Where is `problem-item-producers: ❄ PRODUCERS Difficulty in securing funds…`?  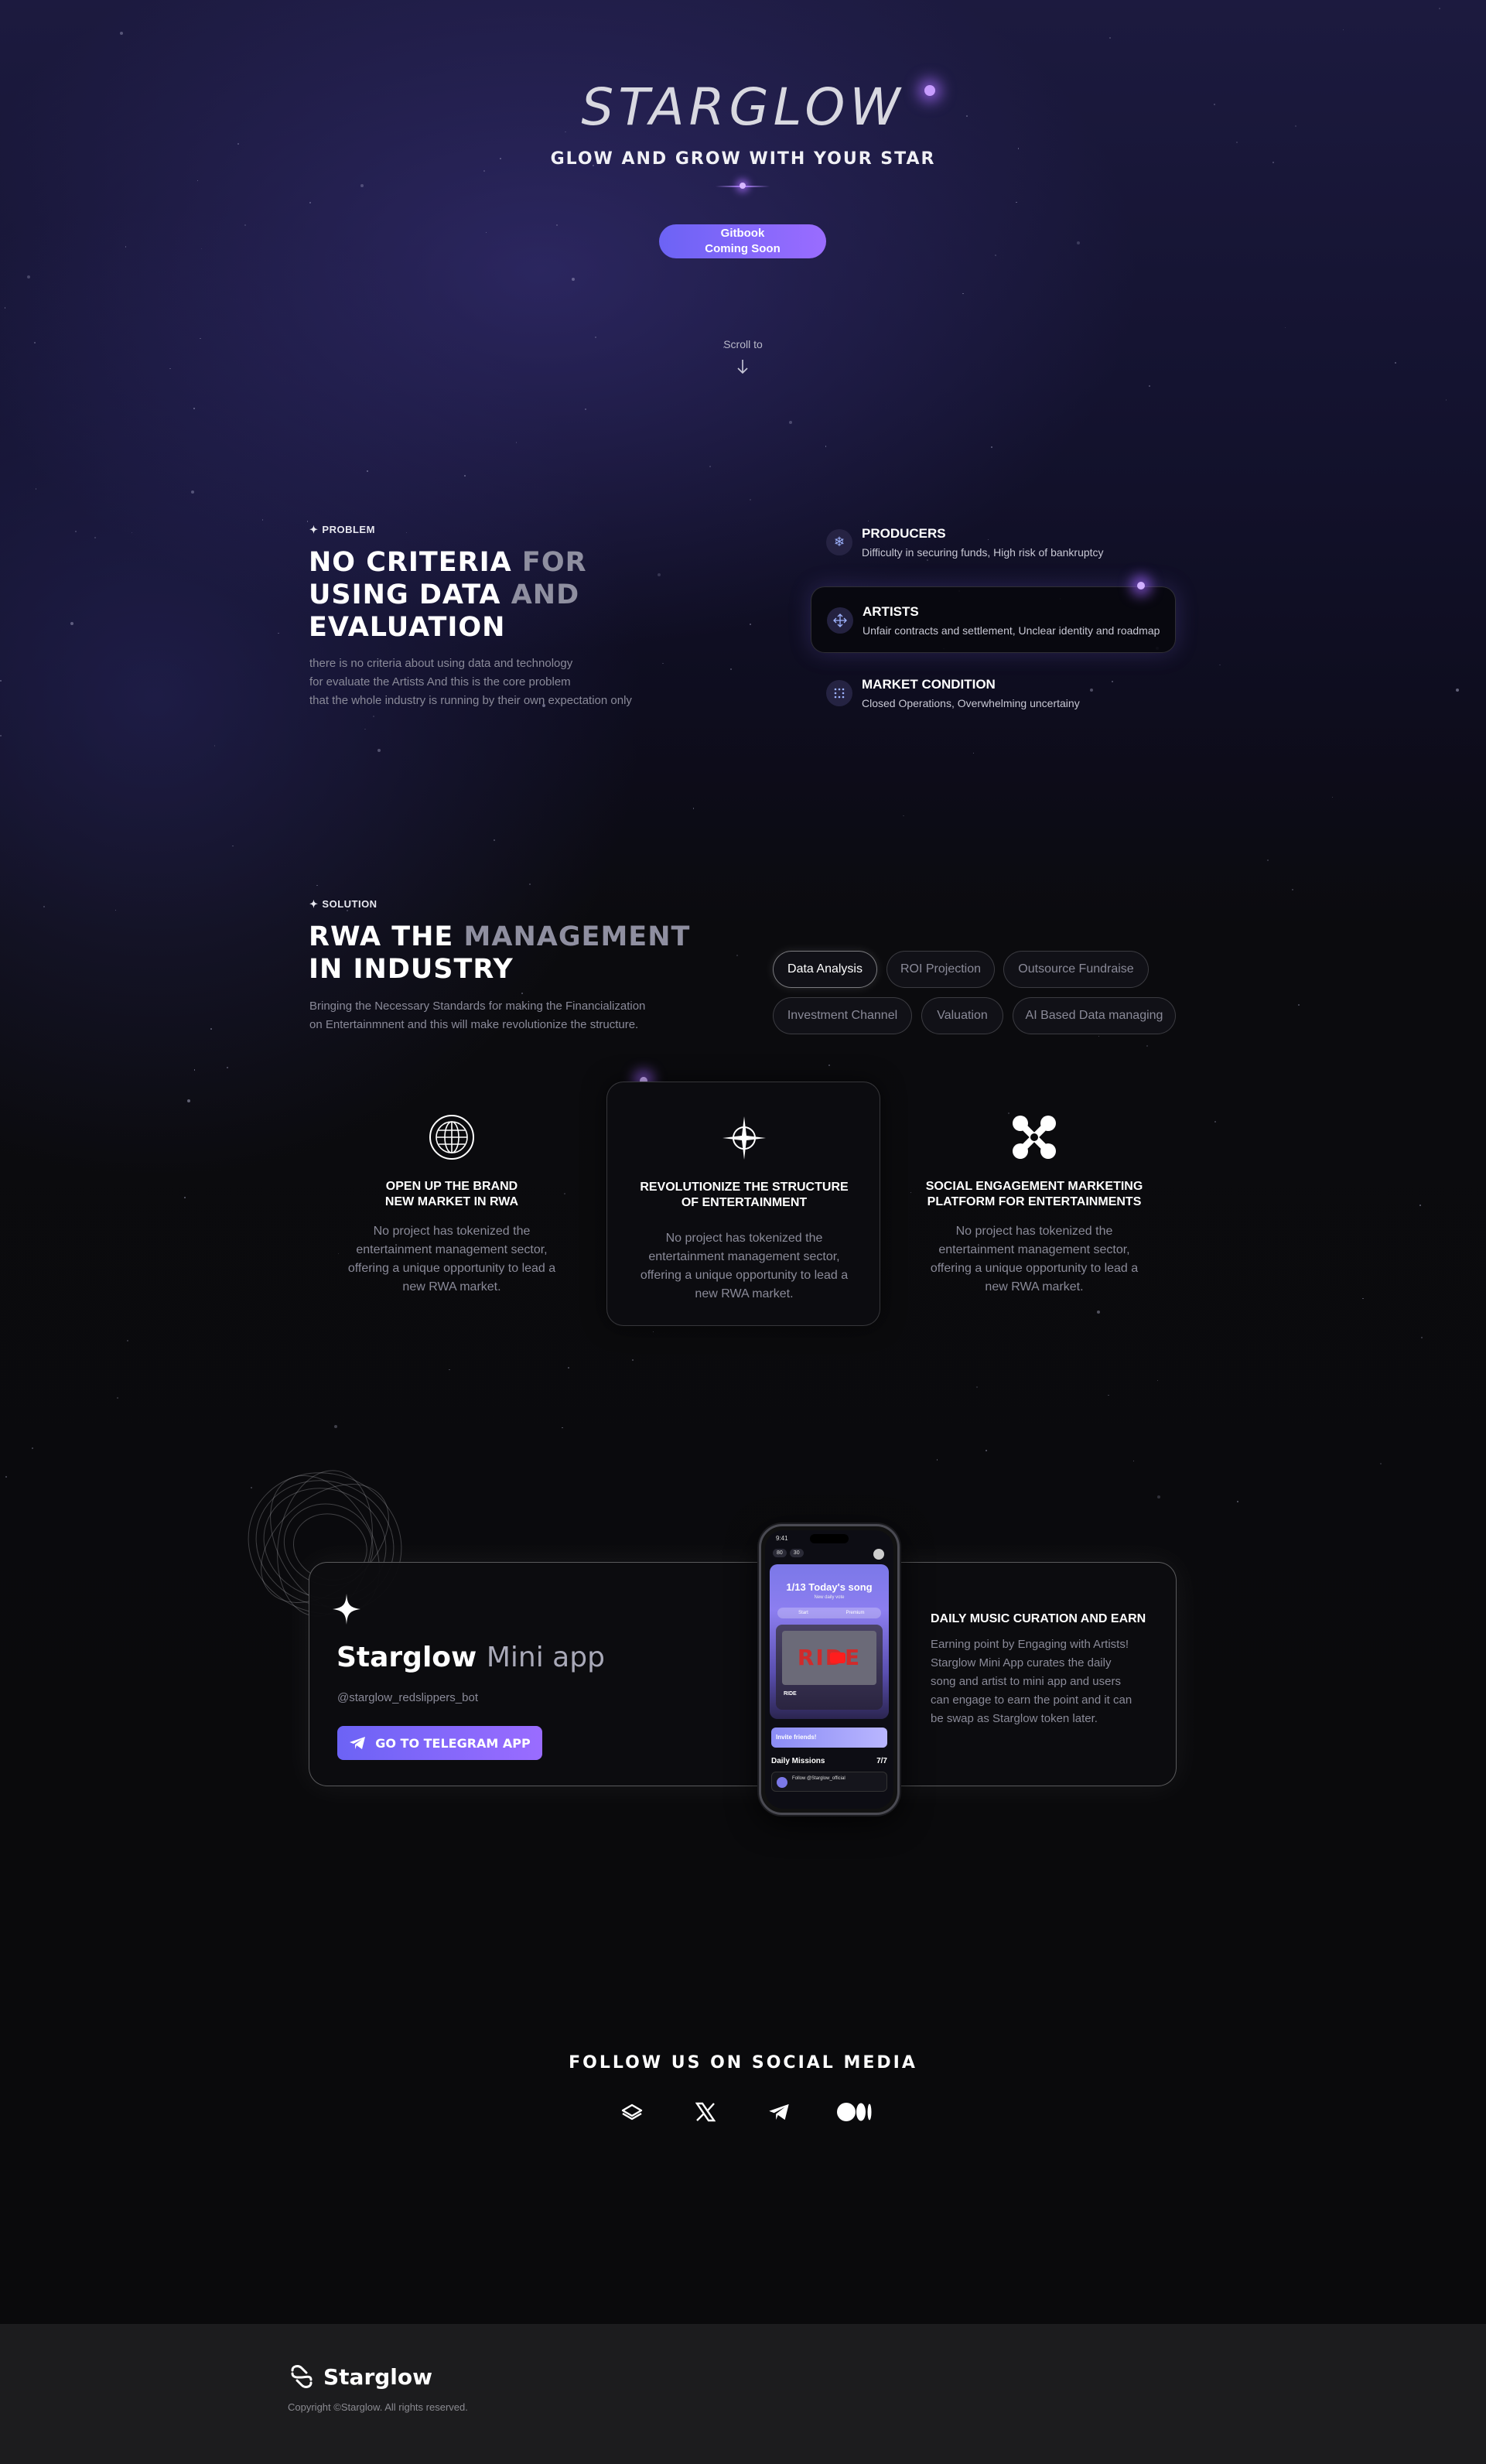 problem-item-producers: ❄ PRODUCERS Difficulty in securing funds… is located at coordinates (994, 542).